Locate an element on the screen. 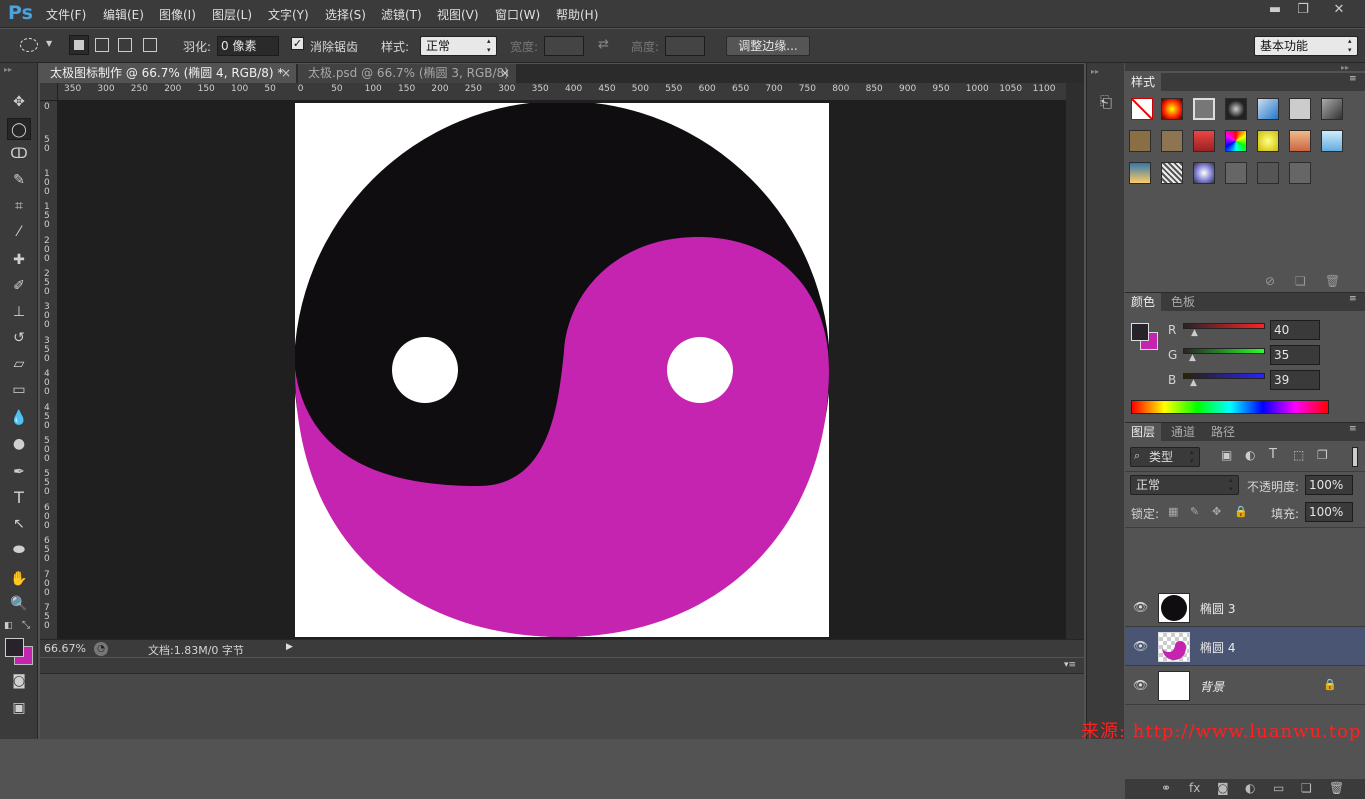  delete-style-icon: 🗑 is located at coordinates (1332, 281).